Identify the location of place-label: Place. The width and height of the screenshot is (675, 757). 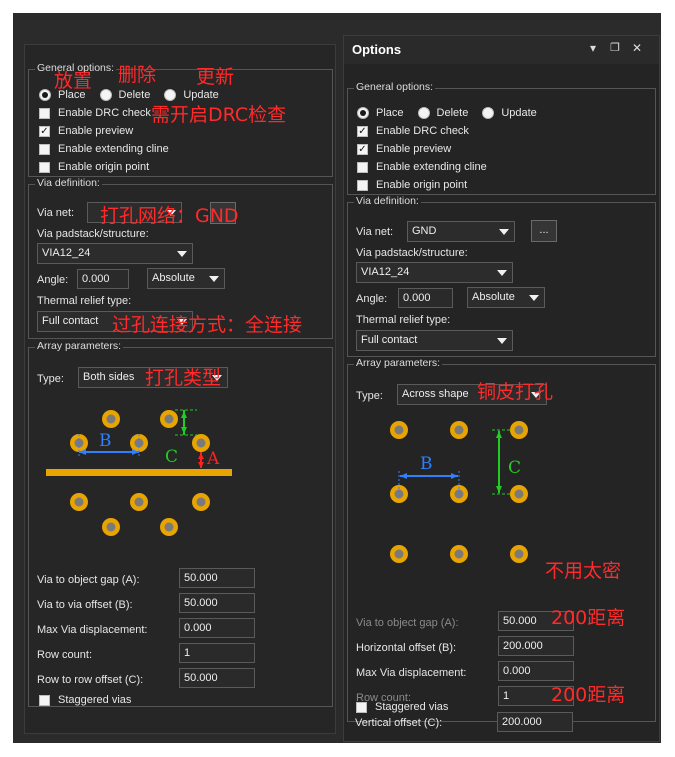
(390, 113).